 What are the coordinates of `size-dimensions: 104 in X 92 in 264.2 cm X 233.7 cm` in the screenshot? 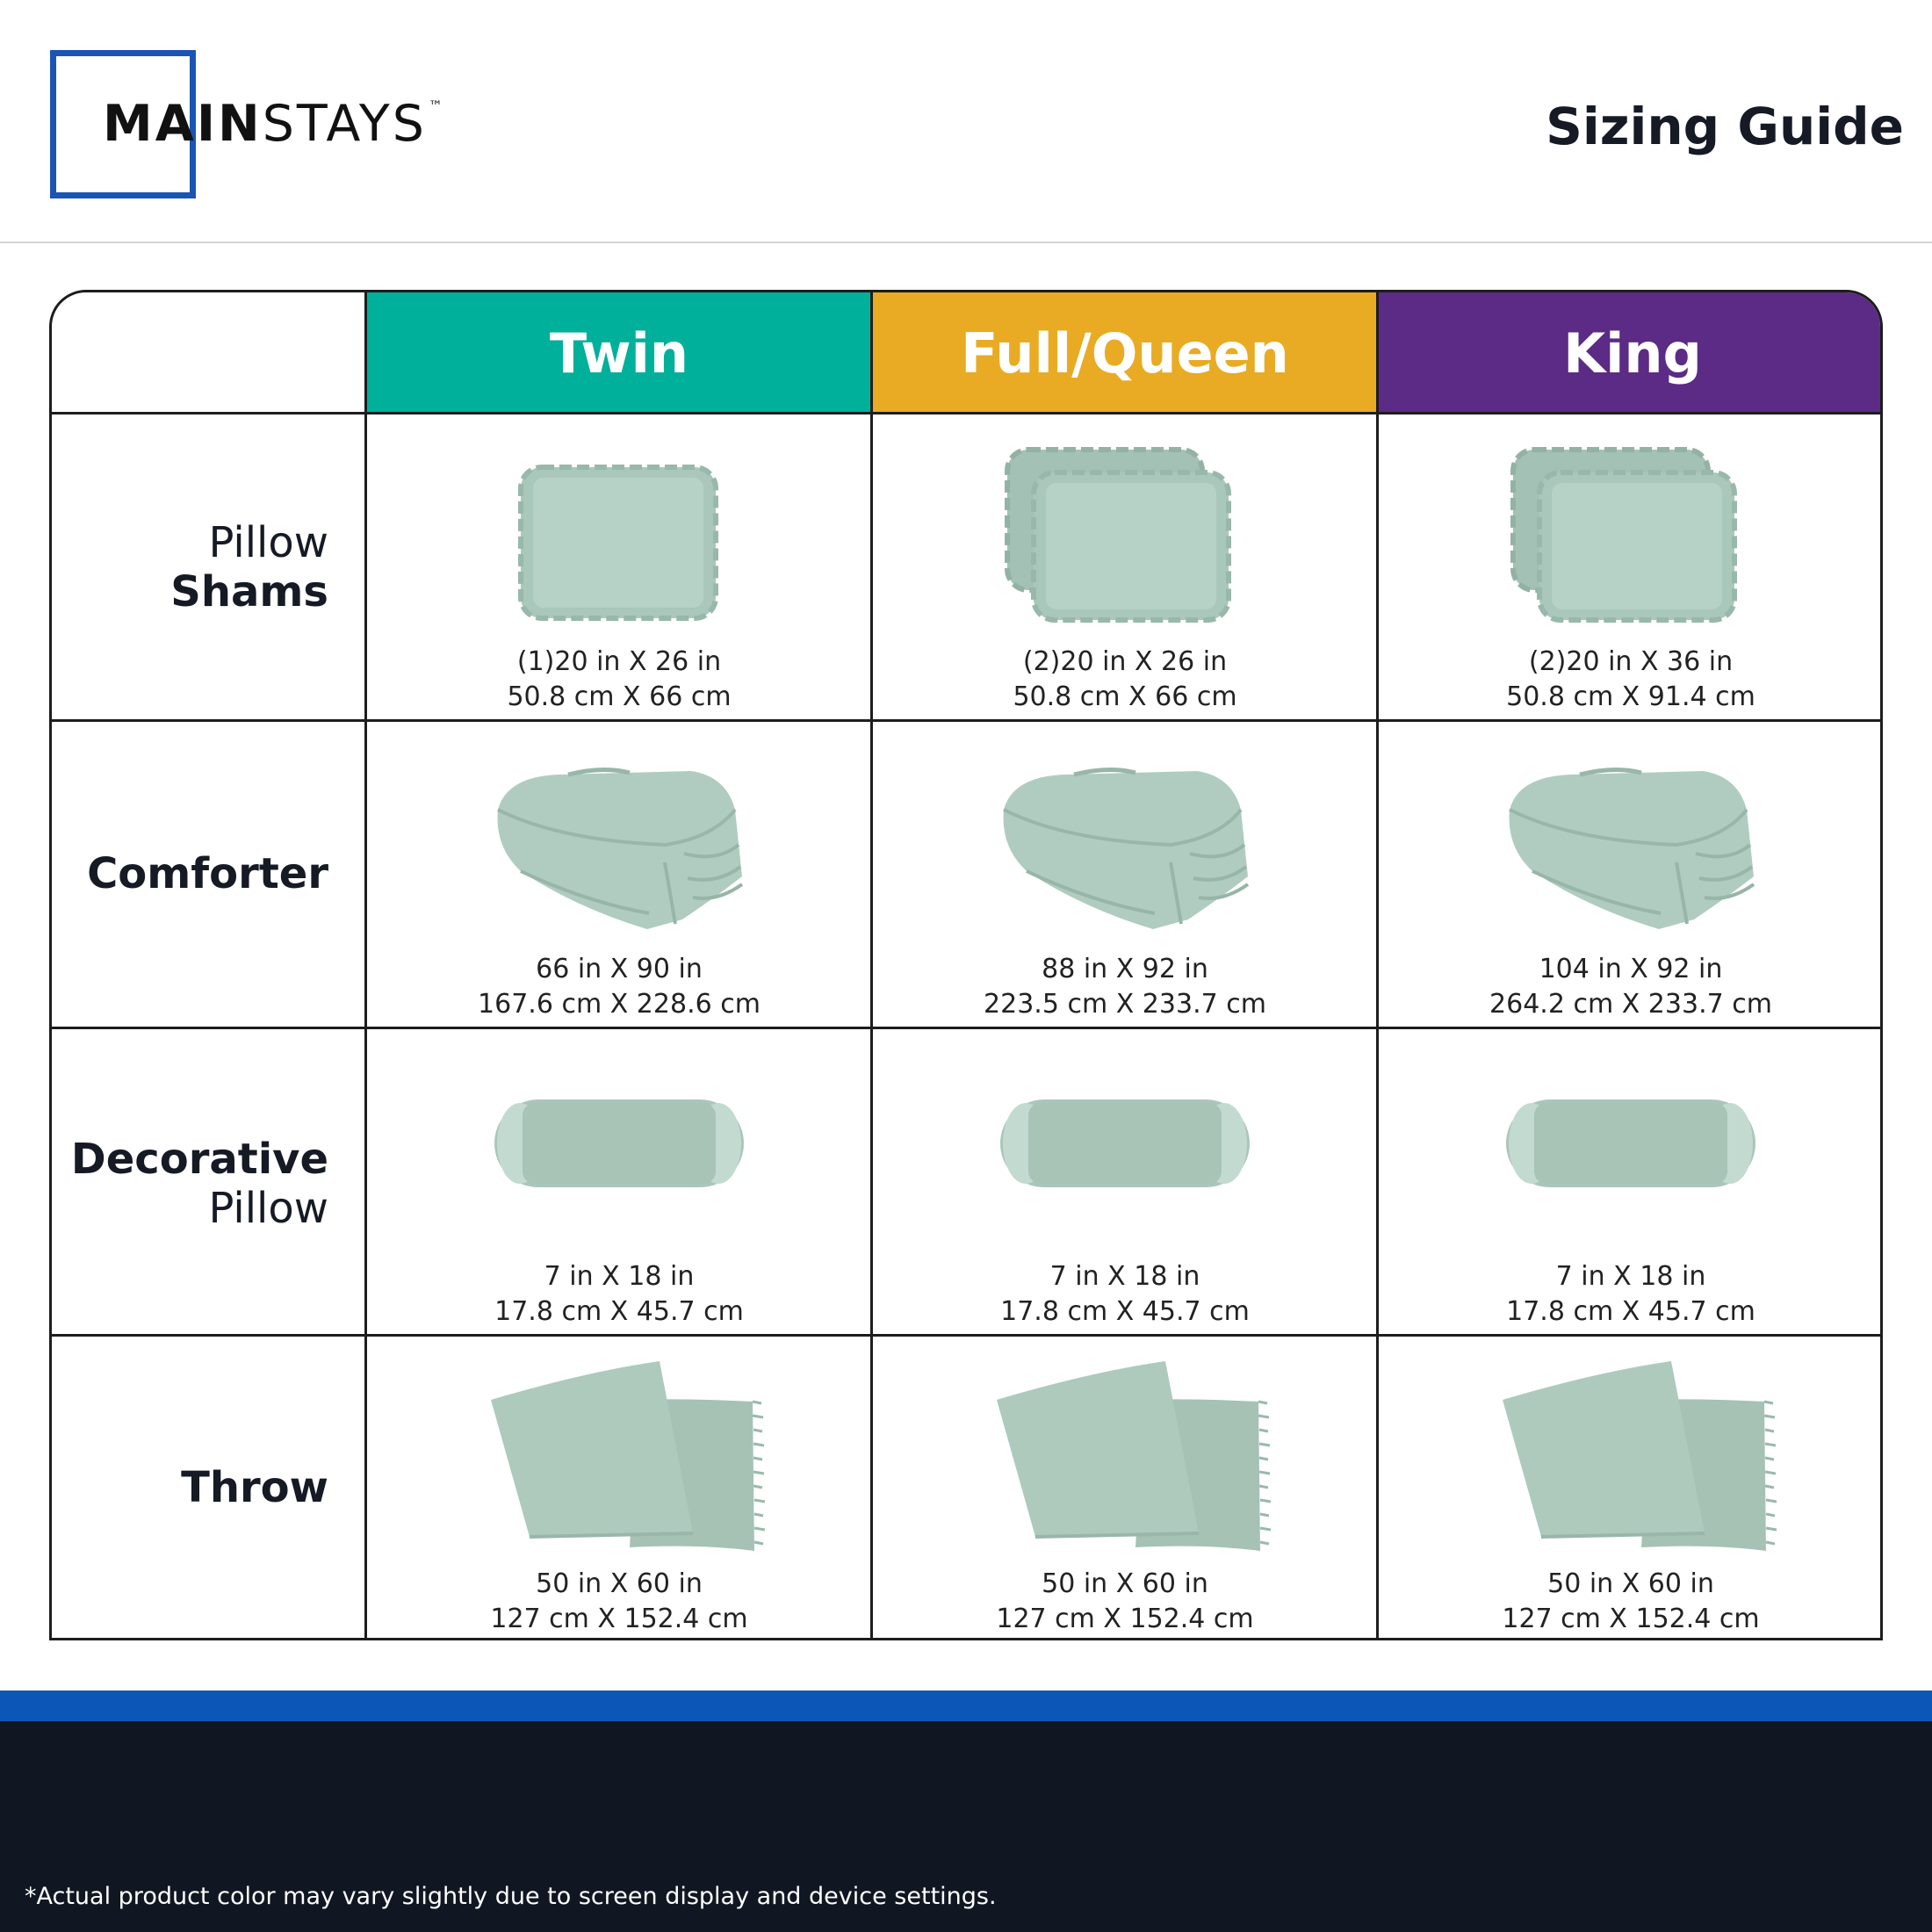 It's located at (1629, 987).